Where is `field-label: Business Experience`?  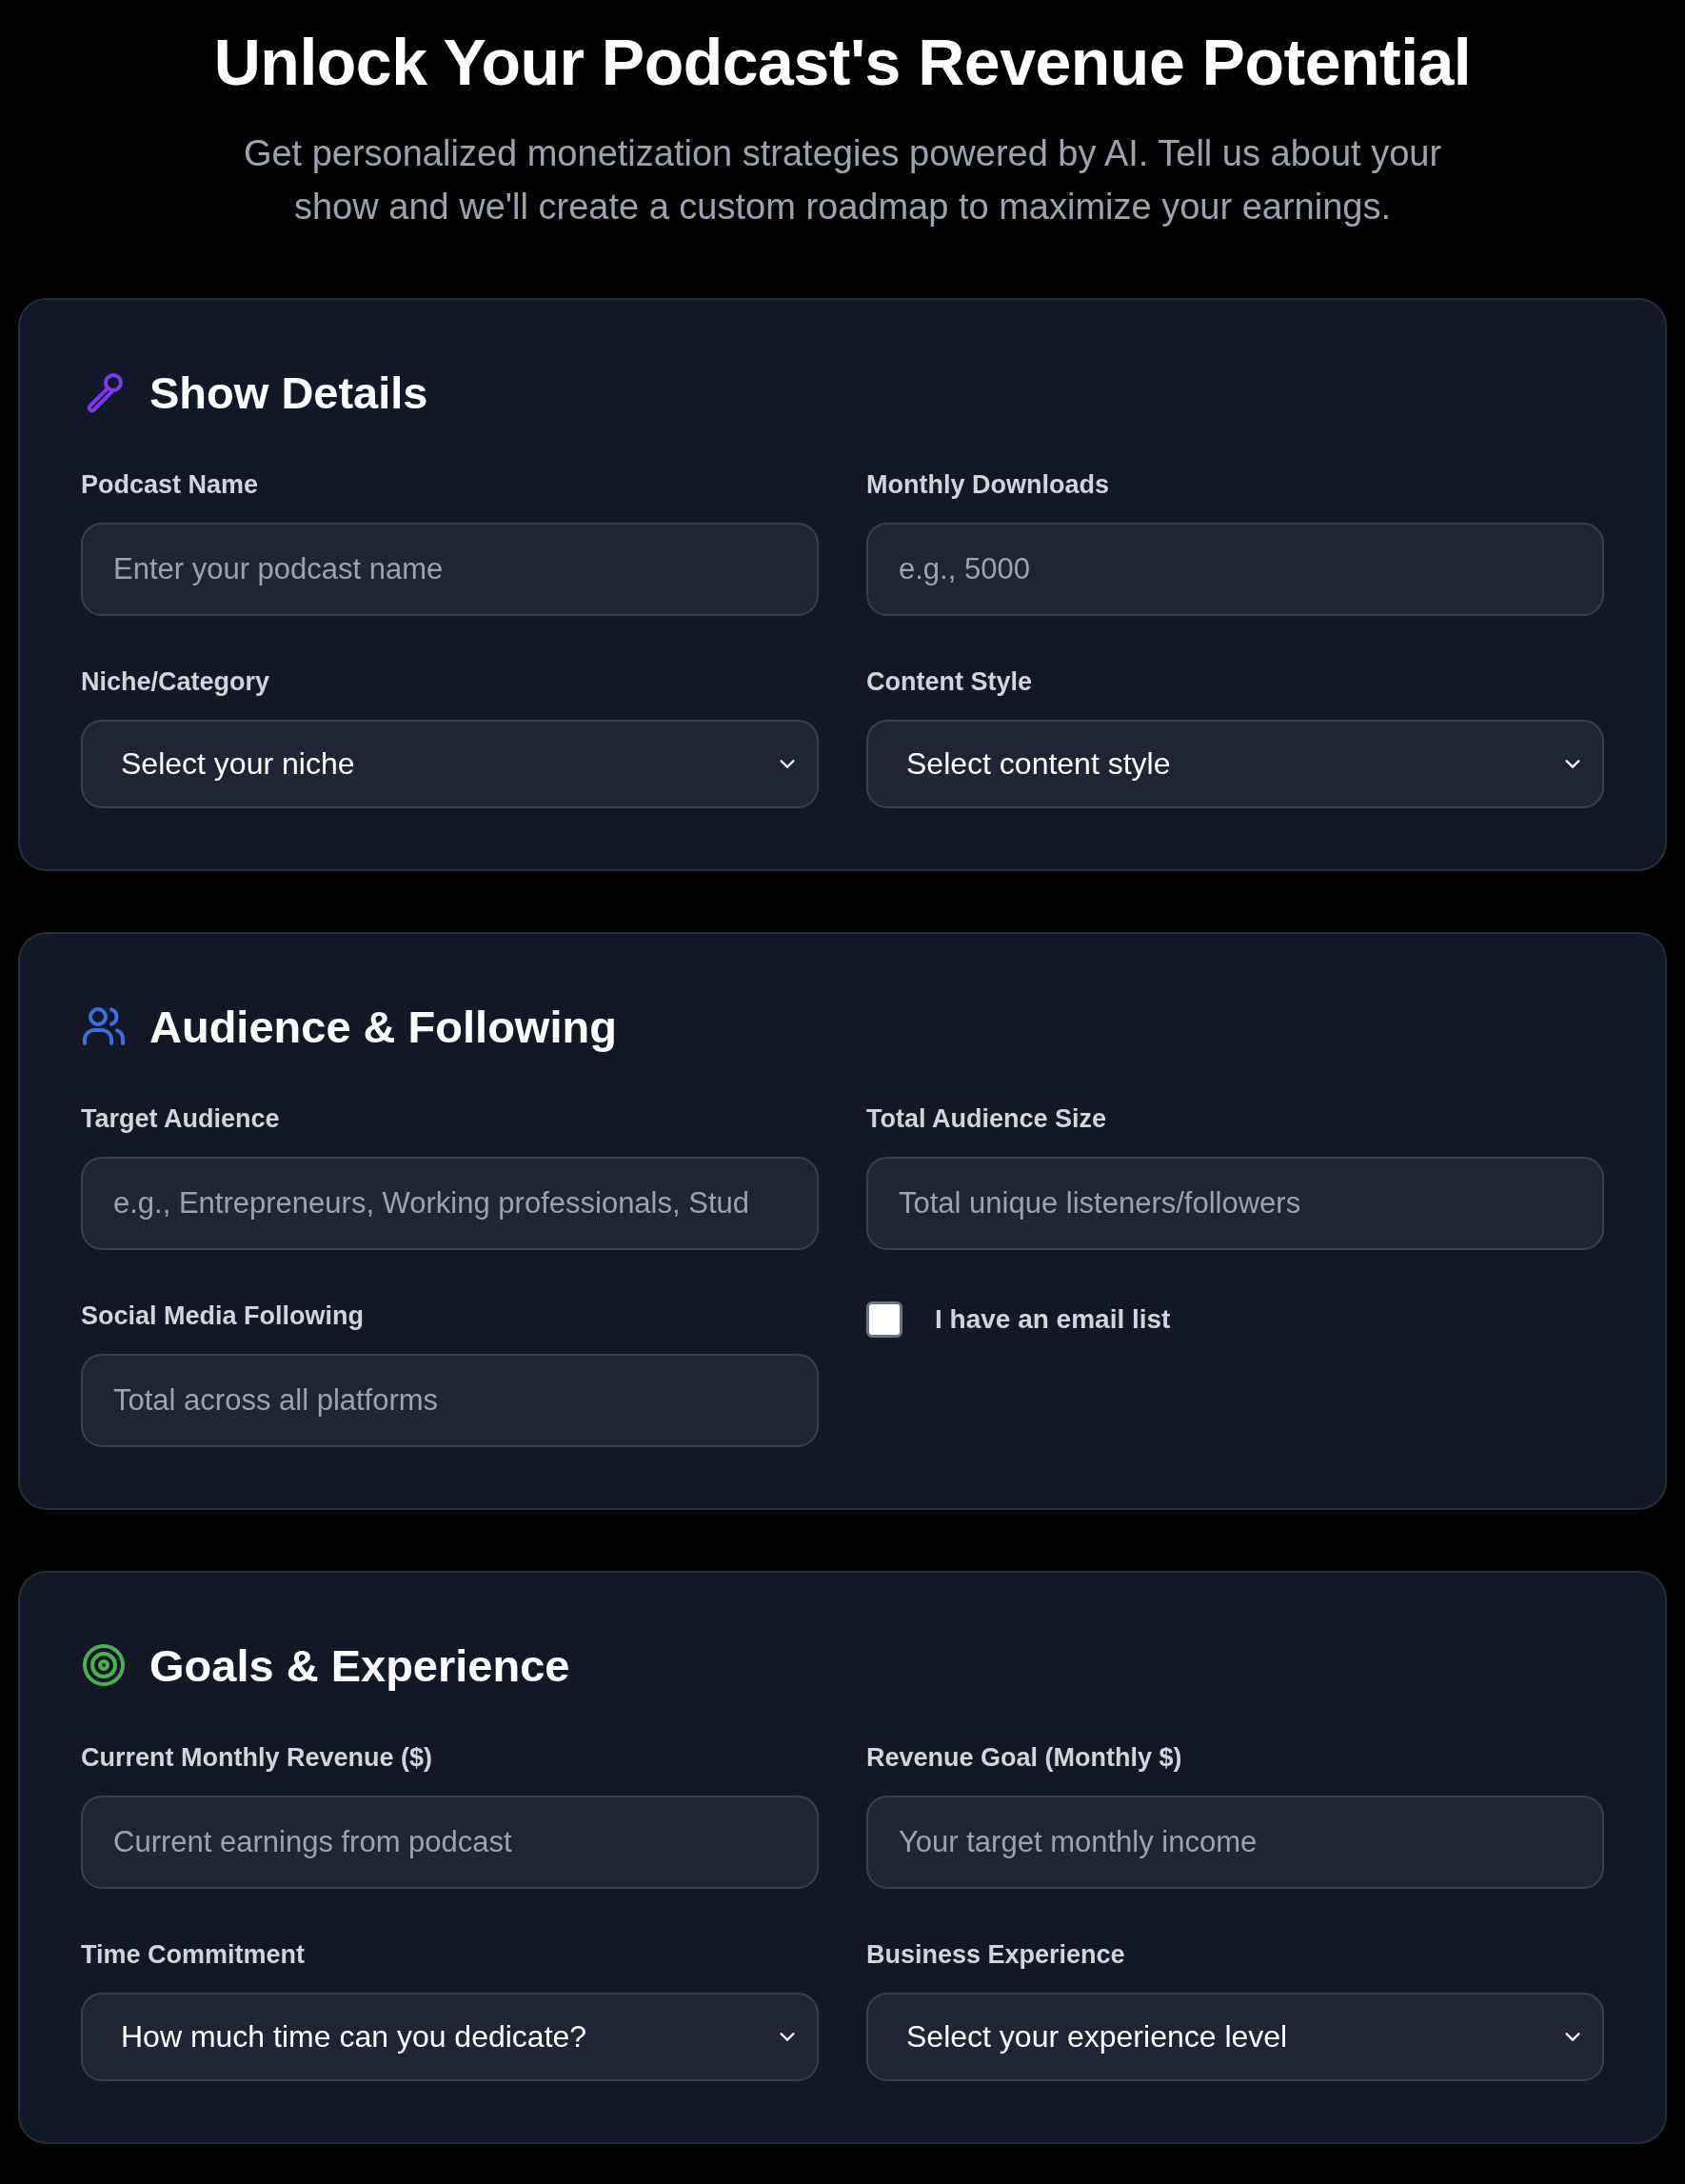
field-label: Business Experience is located at coordinates (996, 1954).